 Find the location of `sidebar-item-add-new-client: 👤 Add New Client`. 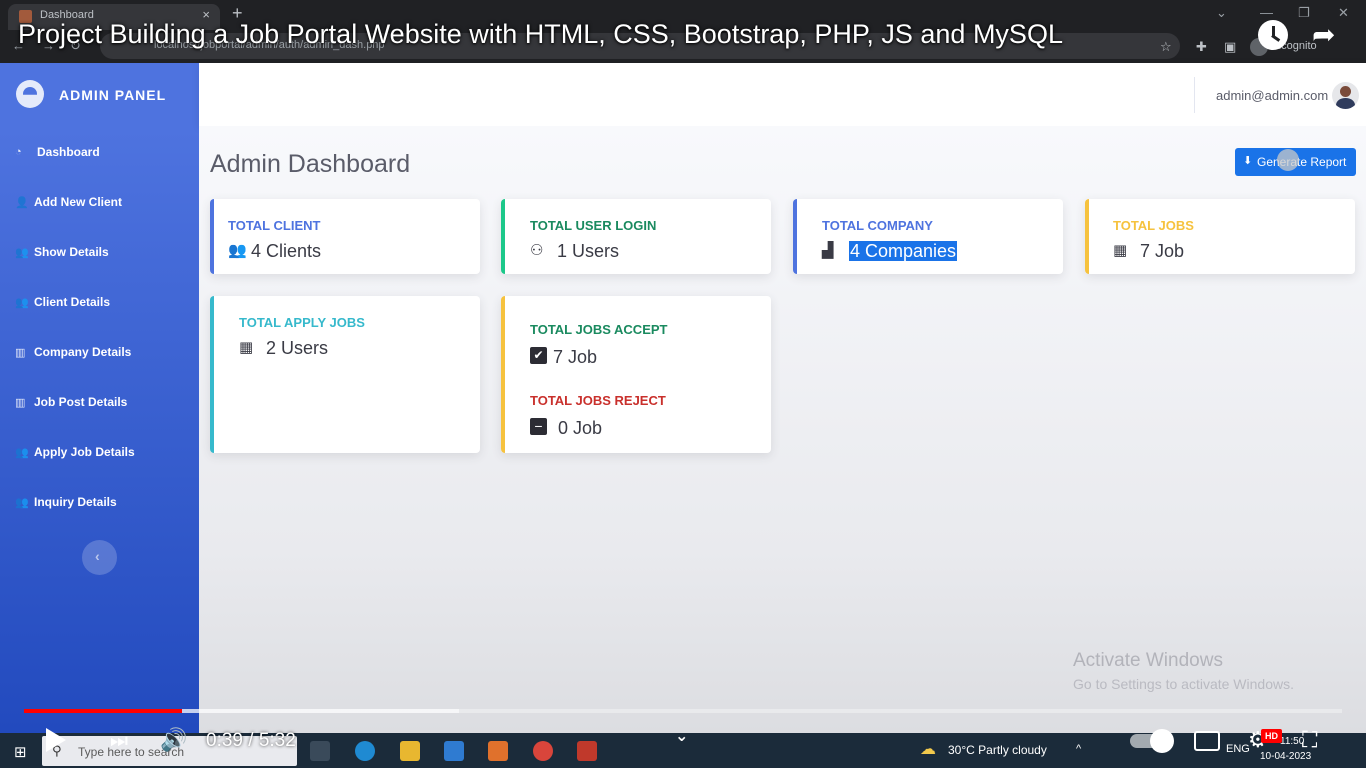

sidebar-item-add-new-client: 👤 Add New Client is located at coordinates (99, 203).